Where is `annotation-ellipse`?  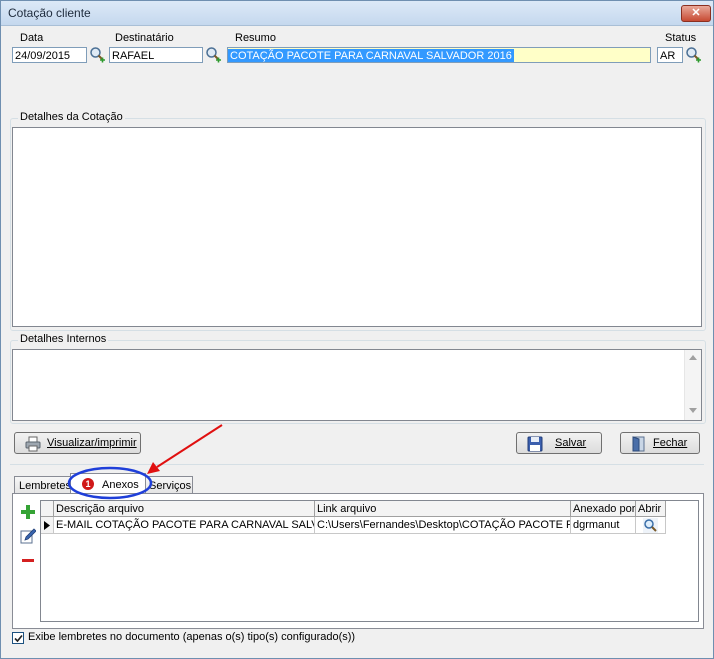
annotation-ellipse is located at coordinates (110, 483).